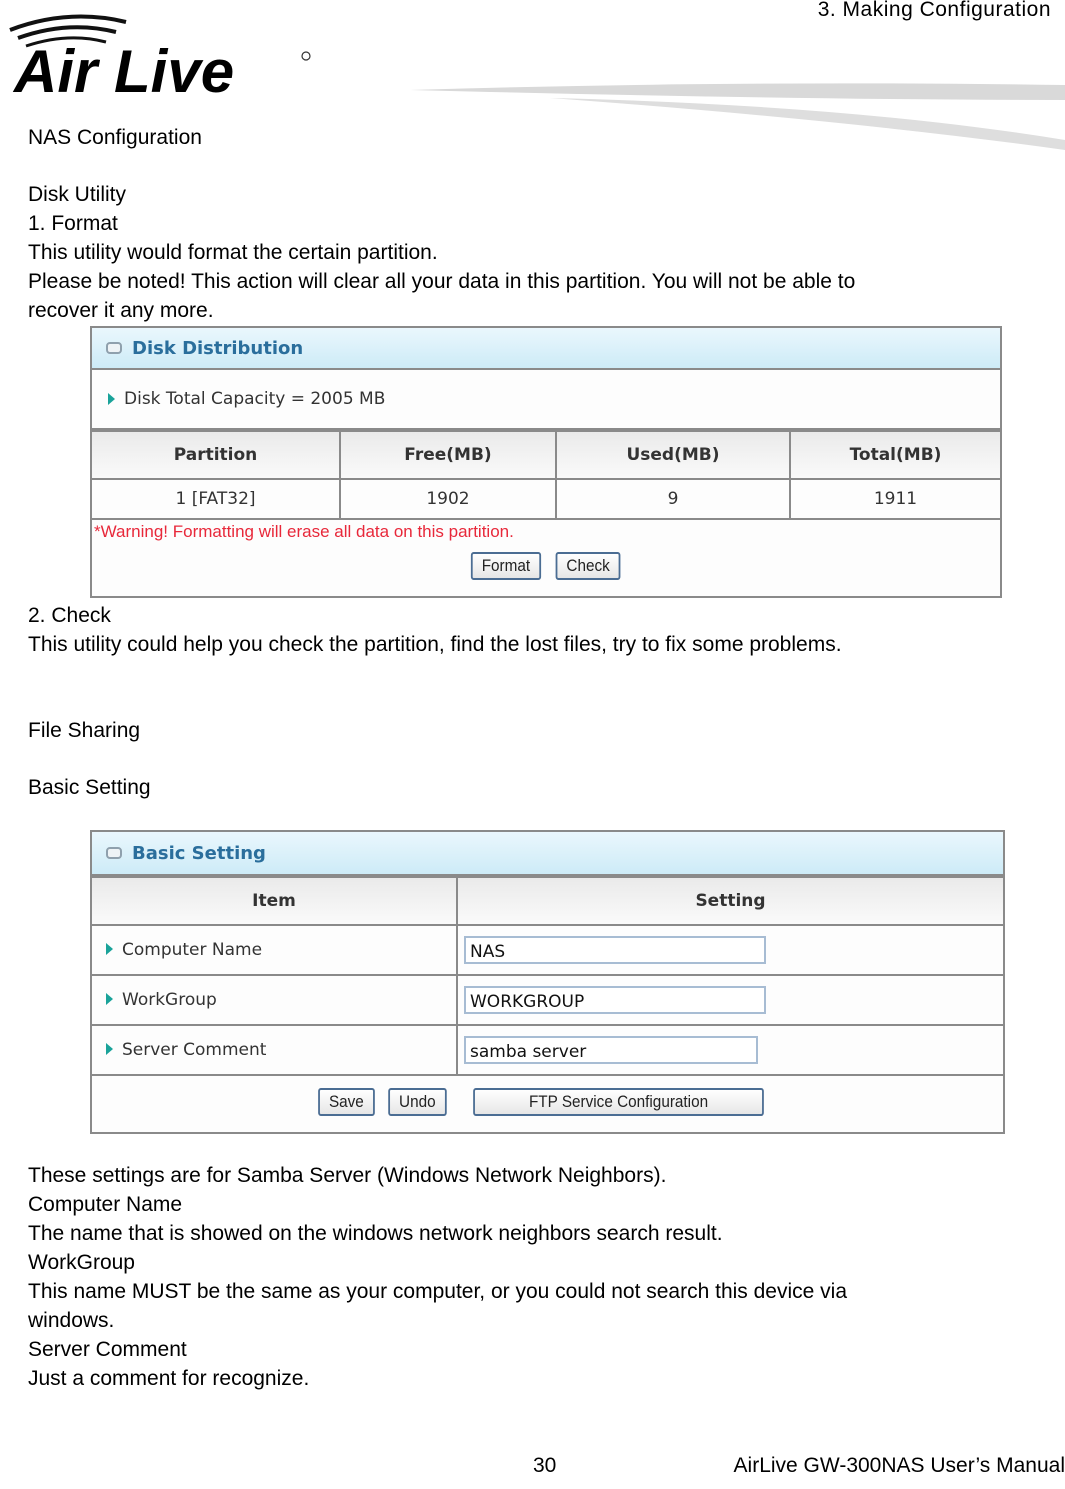  I want to click on cell-partition: 1 [FAT32], so click(216, 499).